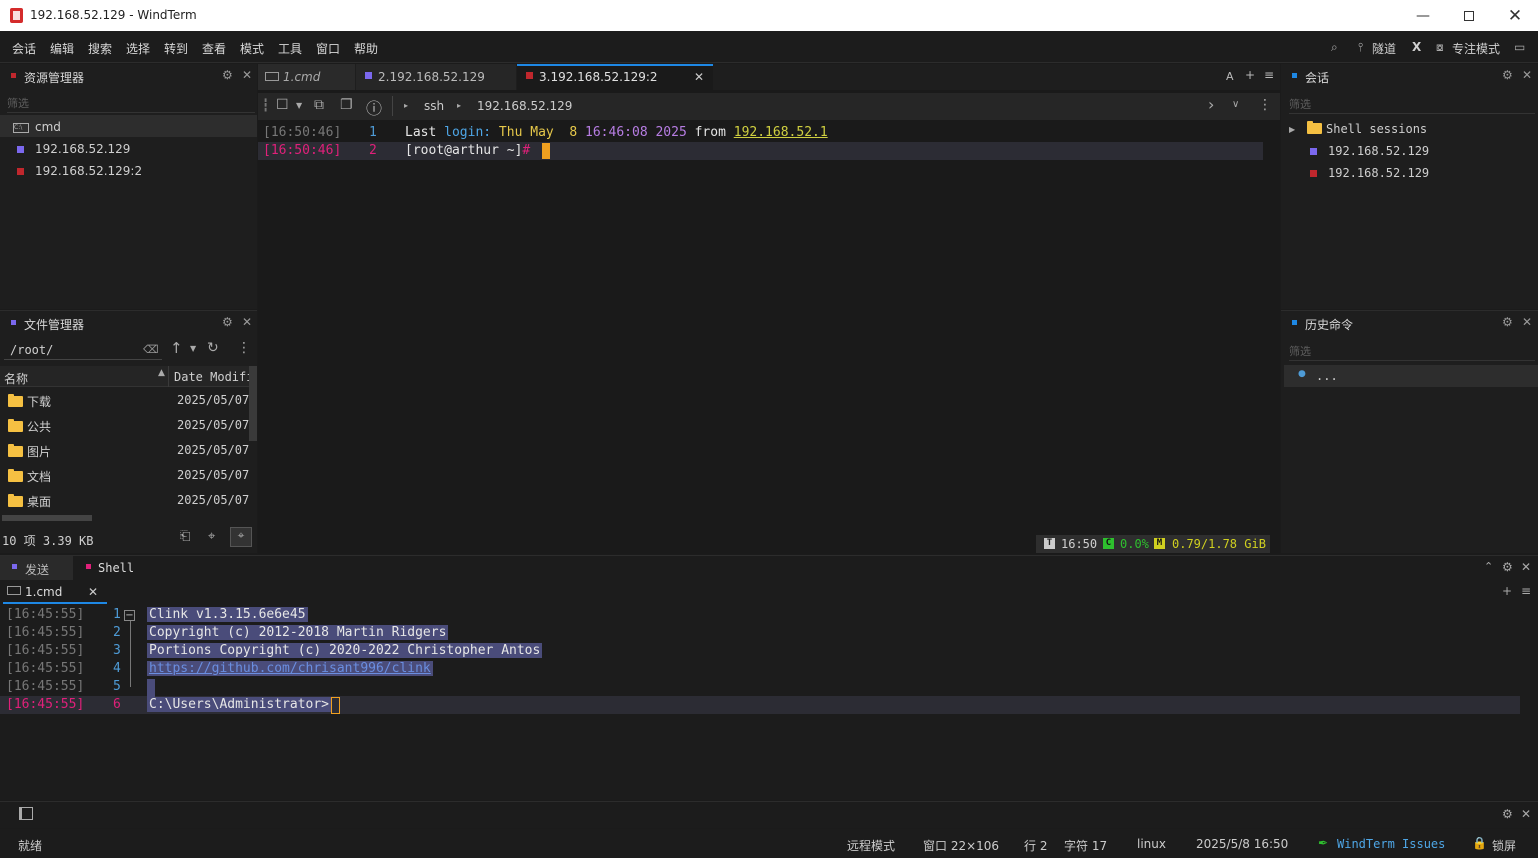 Image resolution: width=1538 pixels, height=858 pixels. Describe the element at coordinates (434, 106) in the screenshot. I see `breadcrumb-protocol: ssh` at that location.